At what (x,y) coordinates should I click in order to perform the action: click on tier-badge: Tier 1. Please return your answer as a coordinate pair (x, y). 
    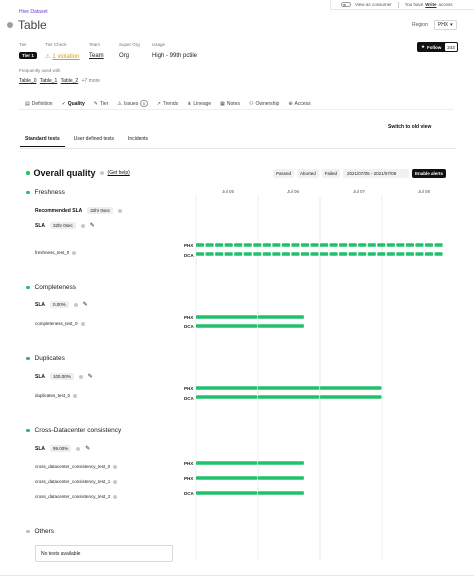
    Looking at the image, I should click on (28, 55).